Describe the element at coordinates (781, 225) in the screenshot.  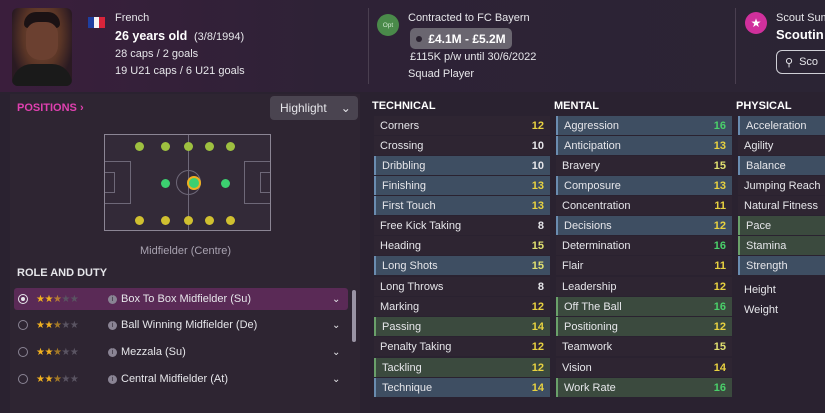
I see `attr-row: Pace` at that location.